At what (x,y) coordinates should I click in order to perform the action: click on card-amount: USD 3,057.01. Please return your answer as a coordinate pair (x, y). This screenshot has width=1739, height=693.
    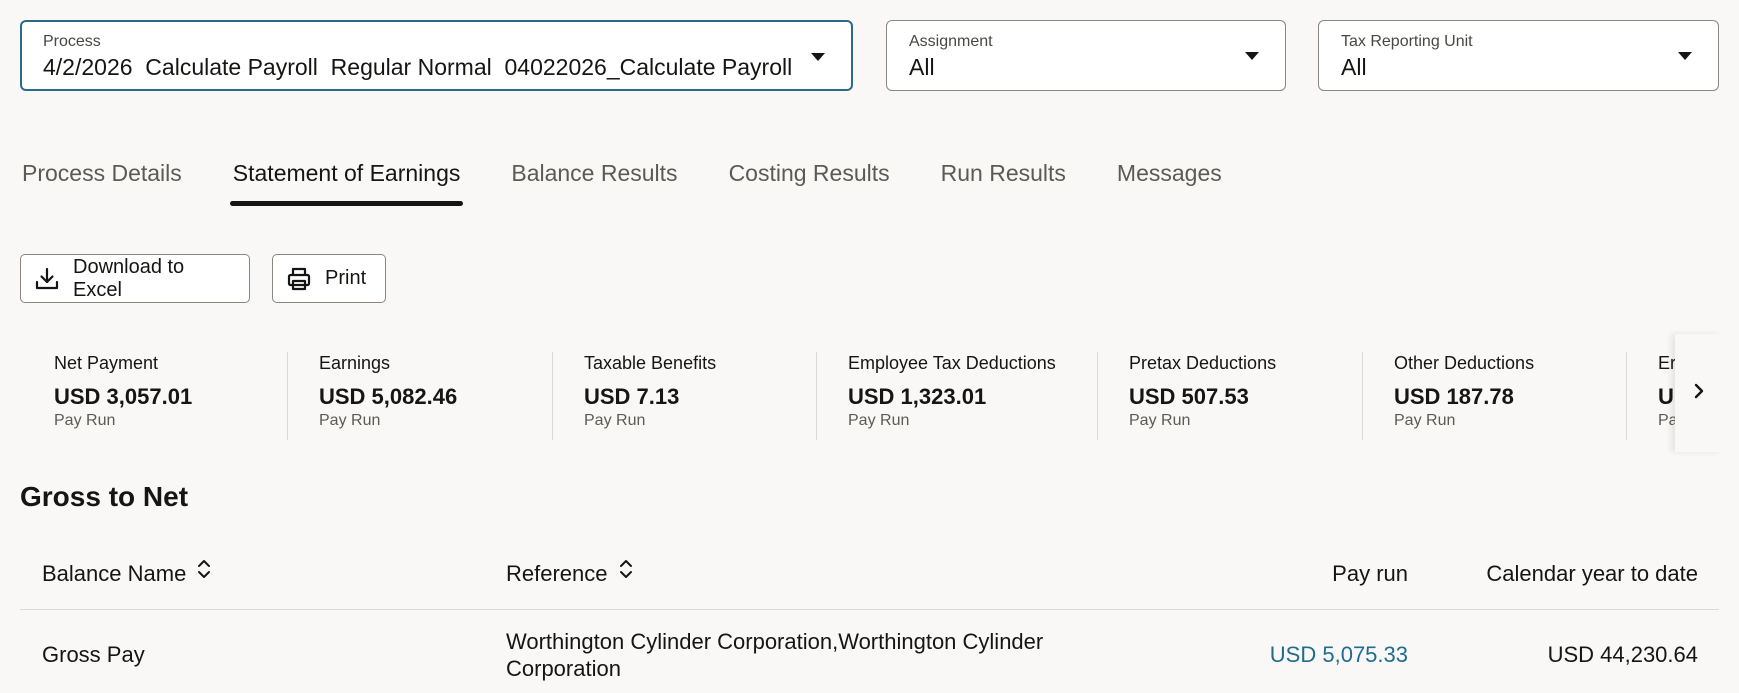
    Looking at the image, I should click on (123, 396).